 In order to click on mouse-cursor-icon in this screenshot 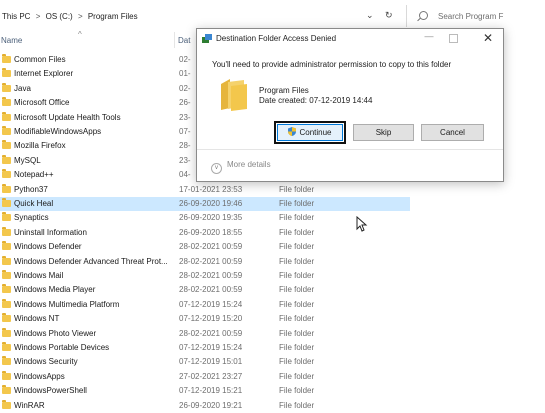, I will do `click(362, 224)`.